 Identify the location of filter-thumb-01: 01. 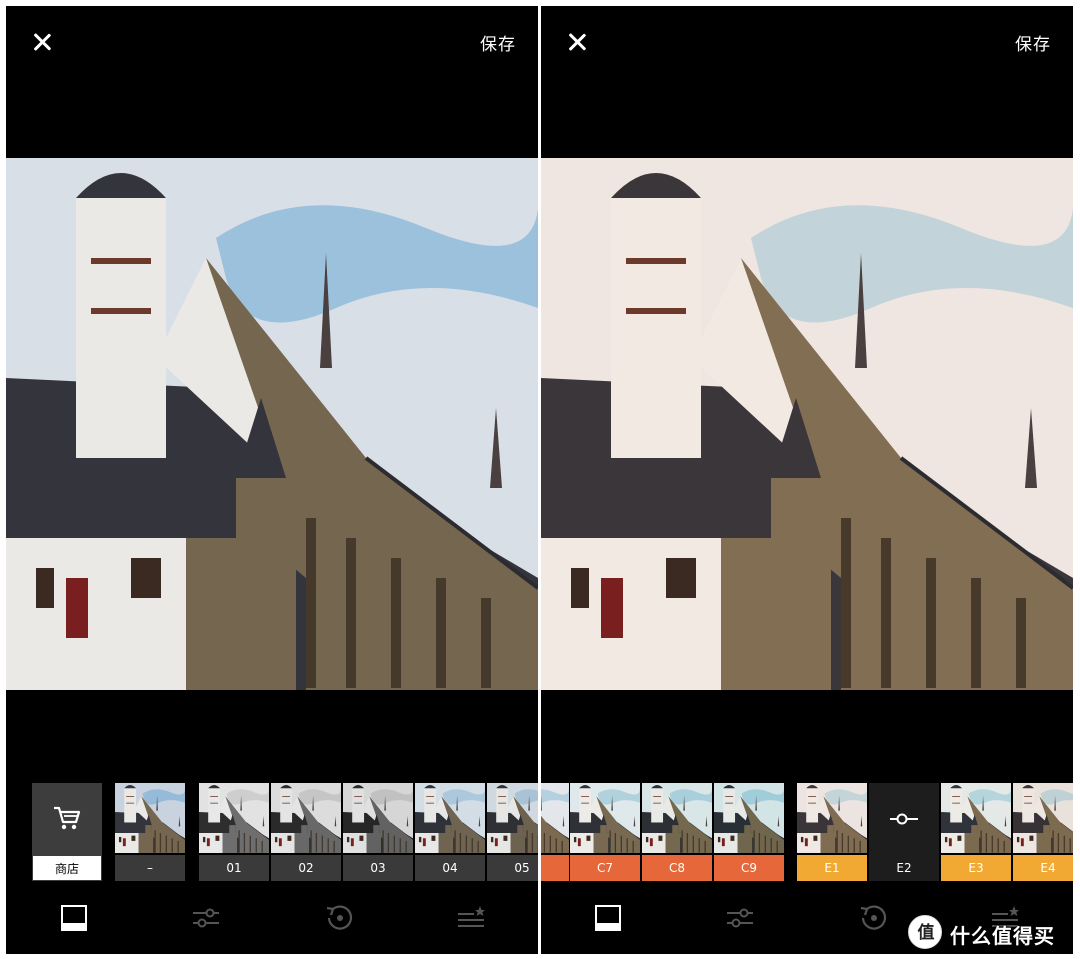
(234, 832).